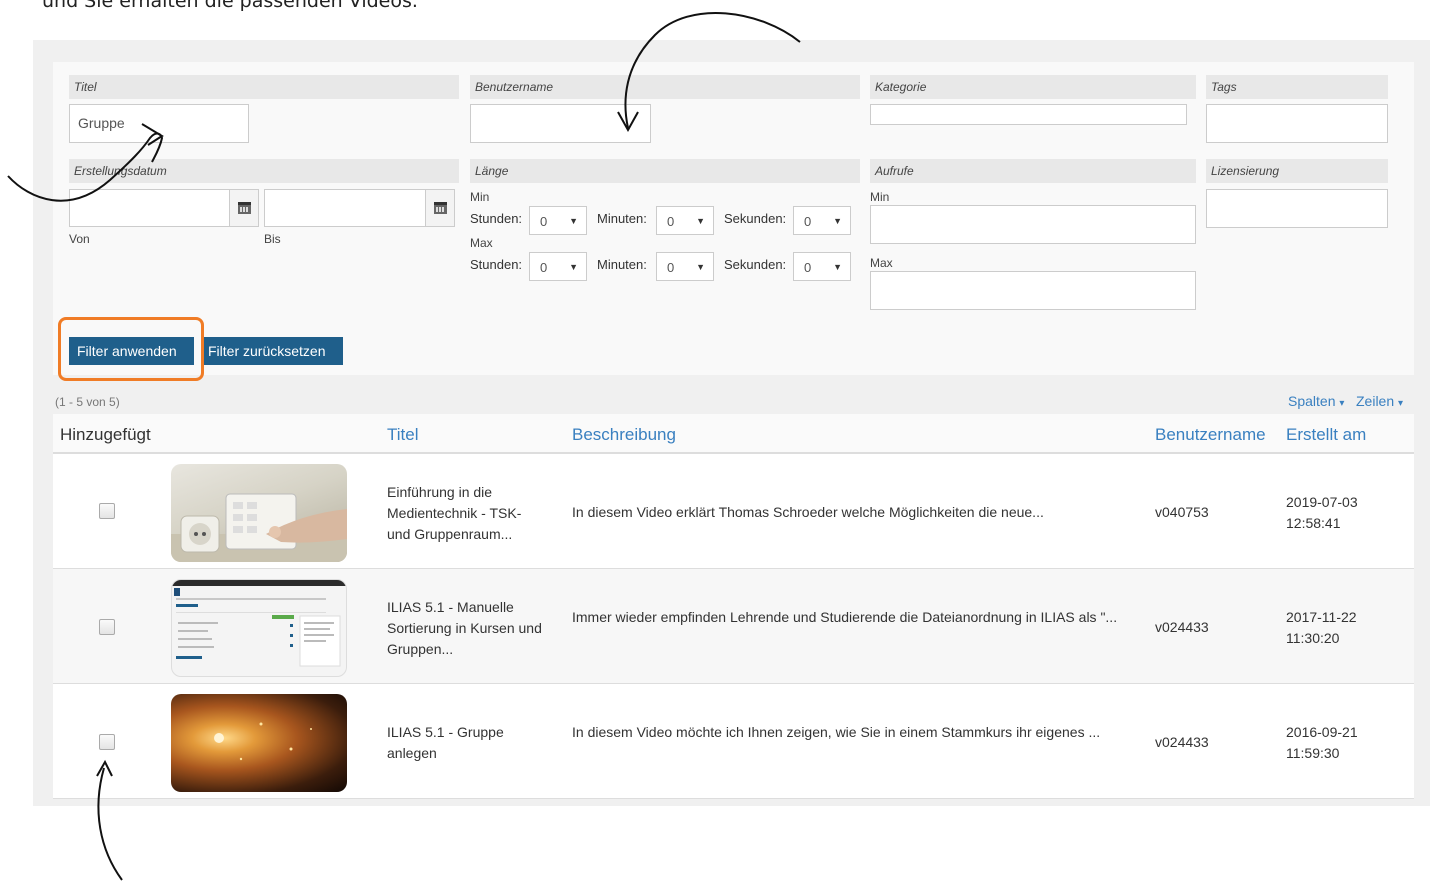 The height and width of the screenshot is (882, 1434). What do you see at coordinates (755, 264) in the screenshot?
I see `max-seconds-label: Sekunden:` at bounding box center [755, 264].